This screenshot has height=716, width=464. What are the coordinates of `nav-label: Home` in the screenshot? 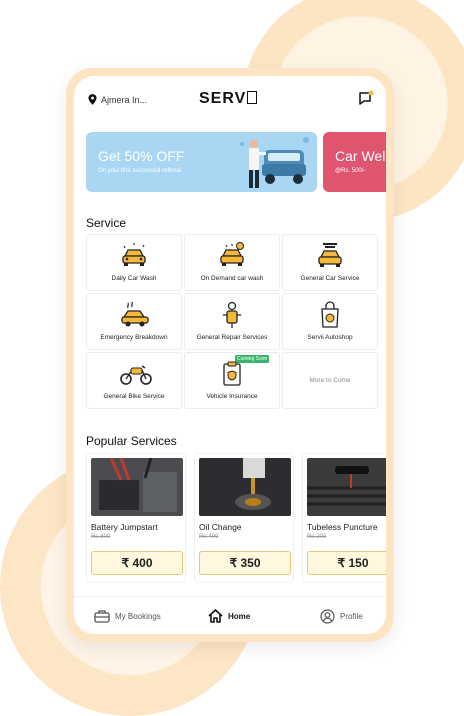 It's located at (239, 616).